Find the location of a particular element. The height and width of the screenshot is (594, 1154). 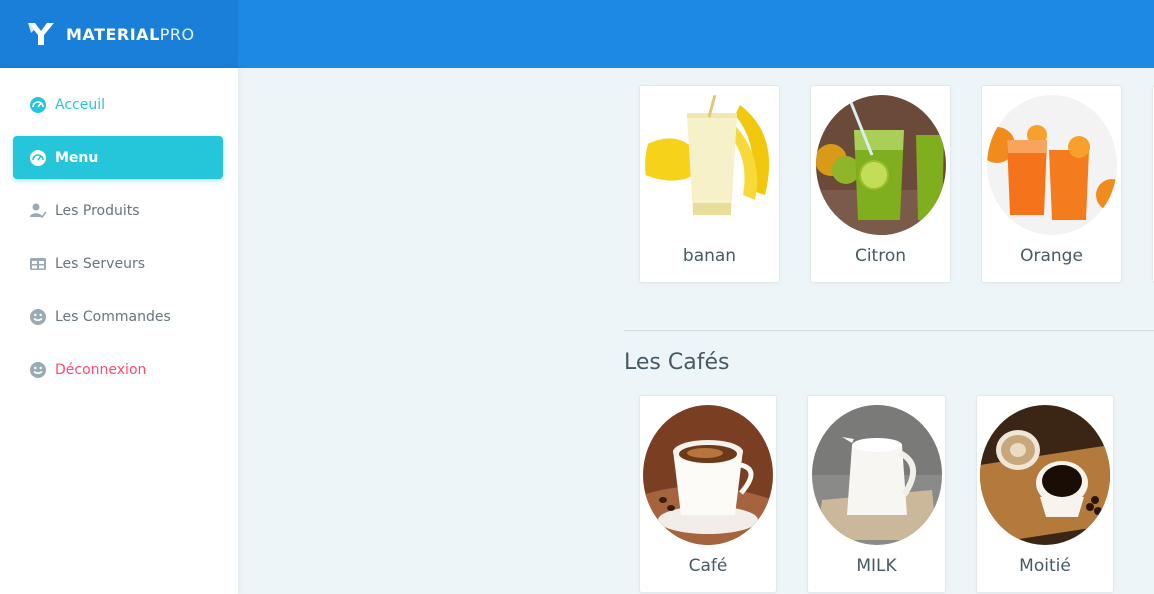

sidebar-item-menu: Menu is located at coordinates (118, 157).